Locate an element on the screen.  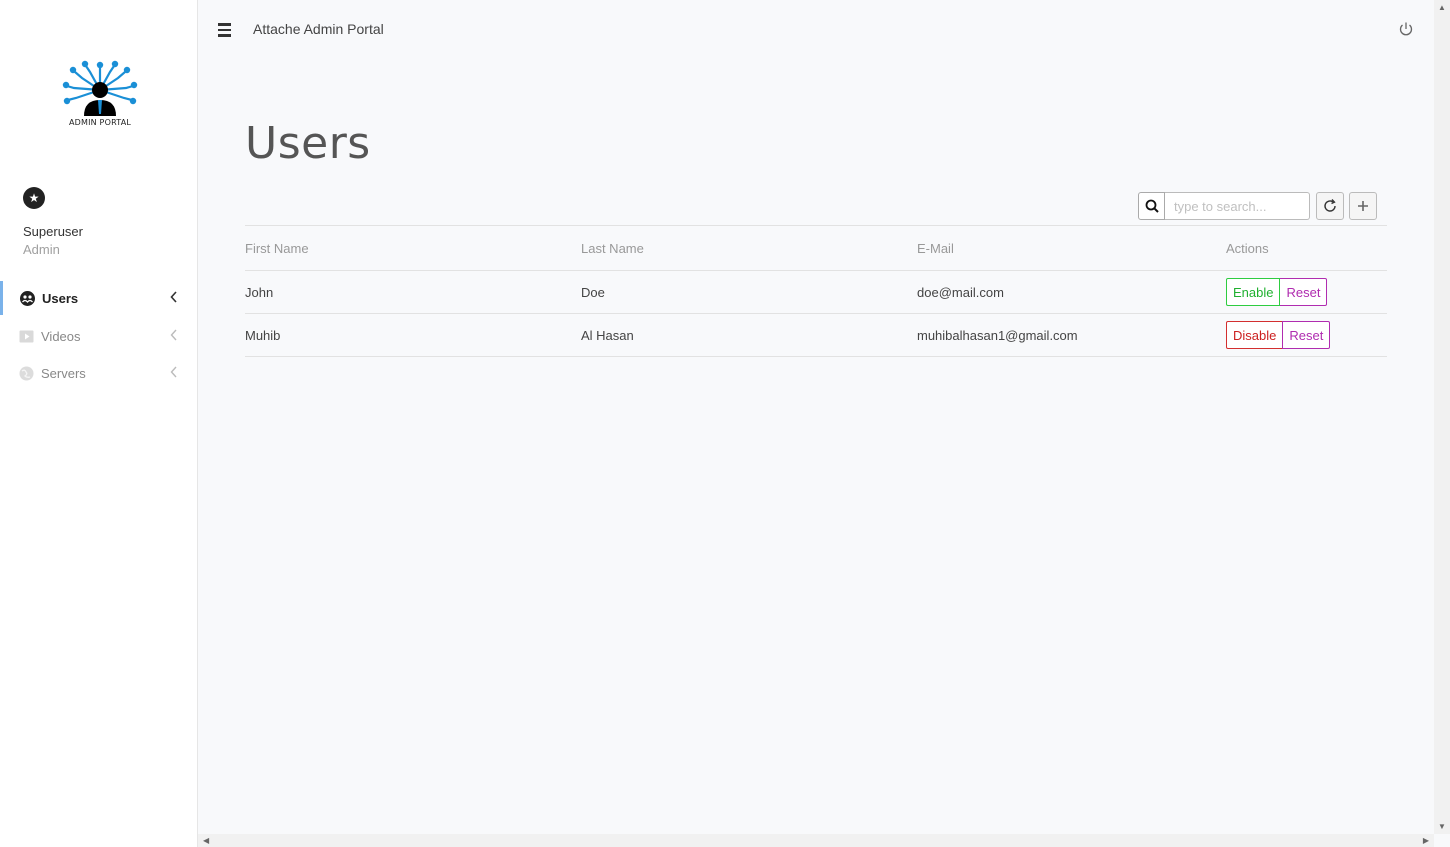
scroll-down-arrow-icon: ▼ is located at coordinates (1442, 826).